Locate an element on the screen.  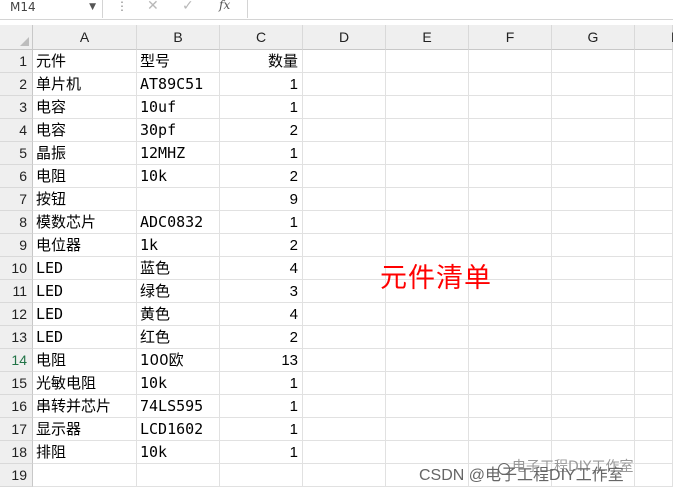
table-cell: 30pf is located at coordinates (178, 130).